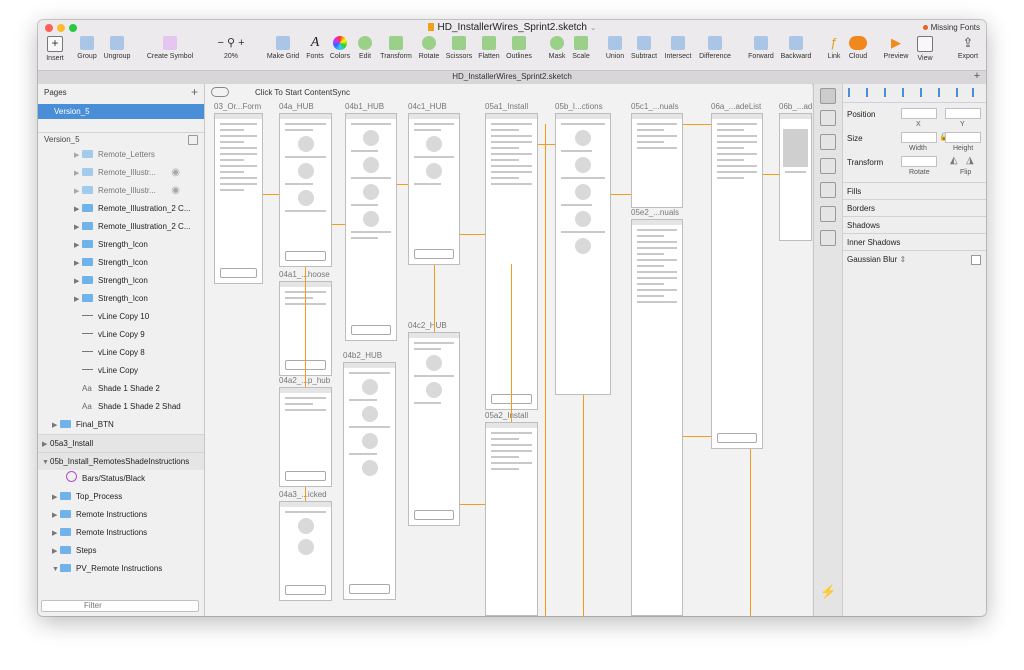 This screenshot has height=670, width=1024. What do you see at coordinates (121, 317) in the screenshot?
I see `layer-item: vLine Copy 10` at bounding box center [121, 317].